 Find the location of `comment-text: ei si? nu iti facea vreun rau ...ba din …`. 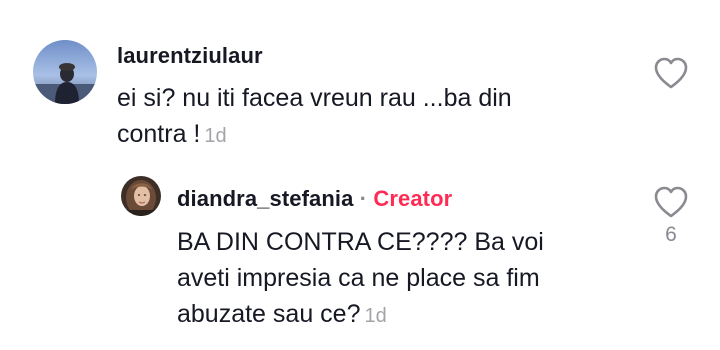

comment-text: ei si? nu iti facea vreun rau ...ba din … is located at coordinates (314, 117).